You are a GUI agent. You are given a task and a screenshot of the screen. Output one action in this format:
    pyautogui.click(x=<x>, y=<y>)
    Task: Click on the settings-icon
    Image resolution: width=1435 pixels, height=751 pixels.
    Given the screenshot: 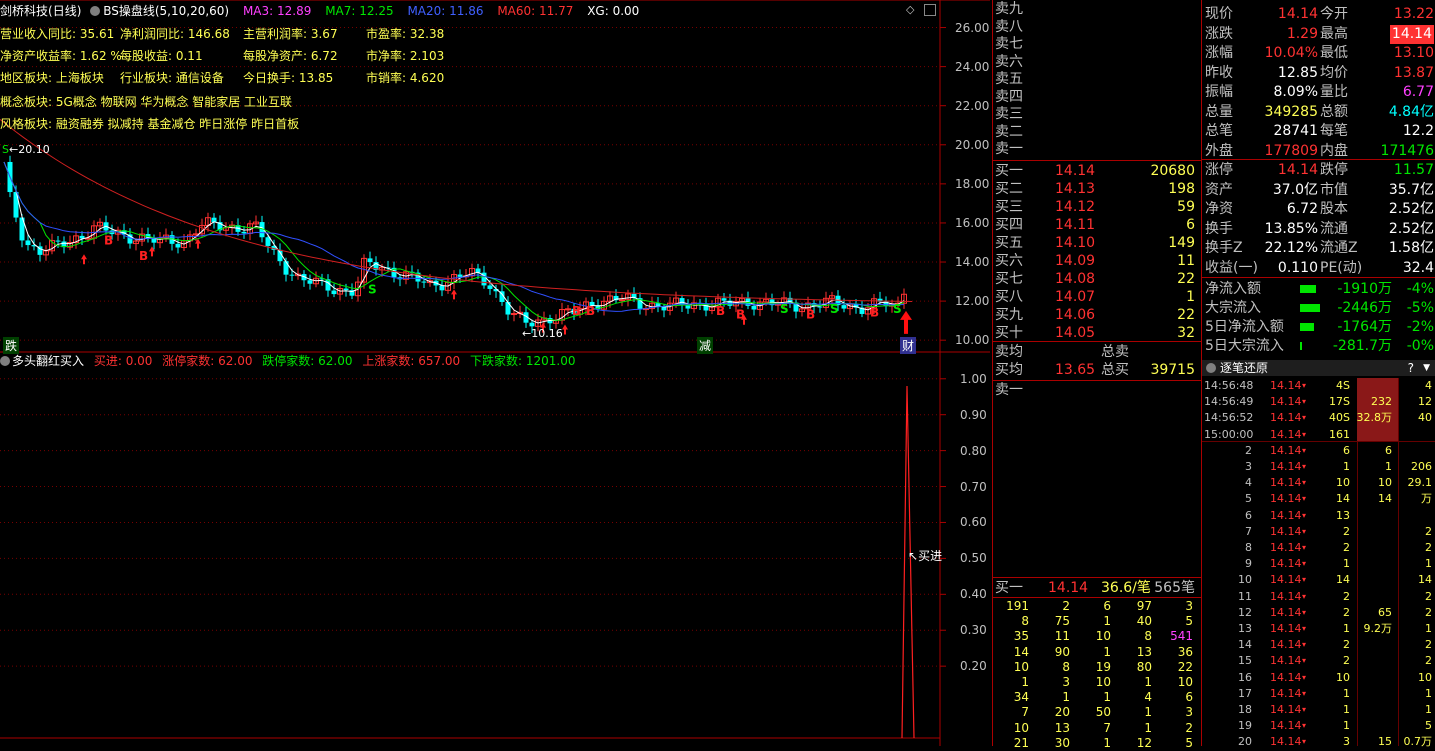 What is the action you would take?
    pyautogui.click(x=95, y=11)
    